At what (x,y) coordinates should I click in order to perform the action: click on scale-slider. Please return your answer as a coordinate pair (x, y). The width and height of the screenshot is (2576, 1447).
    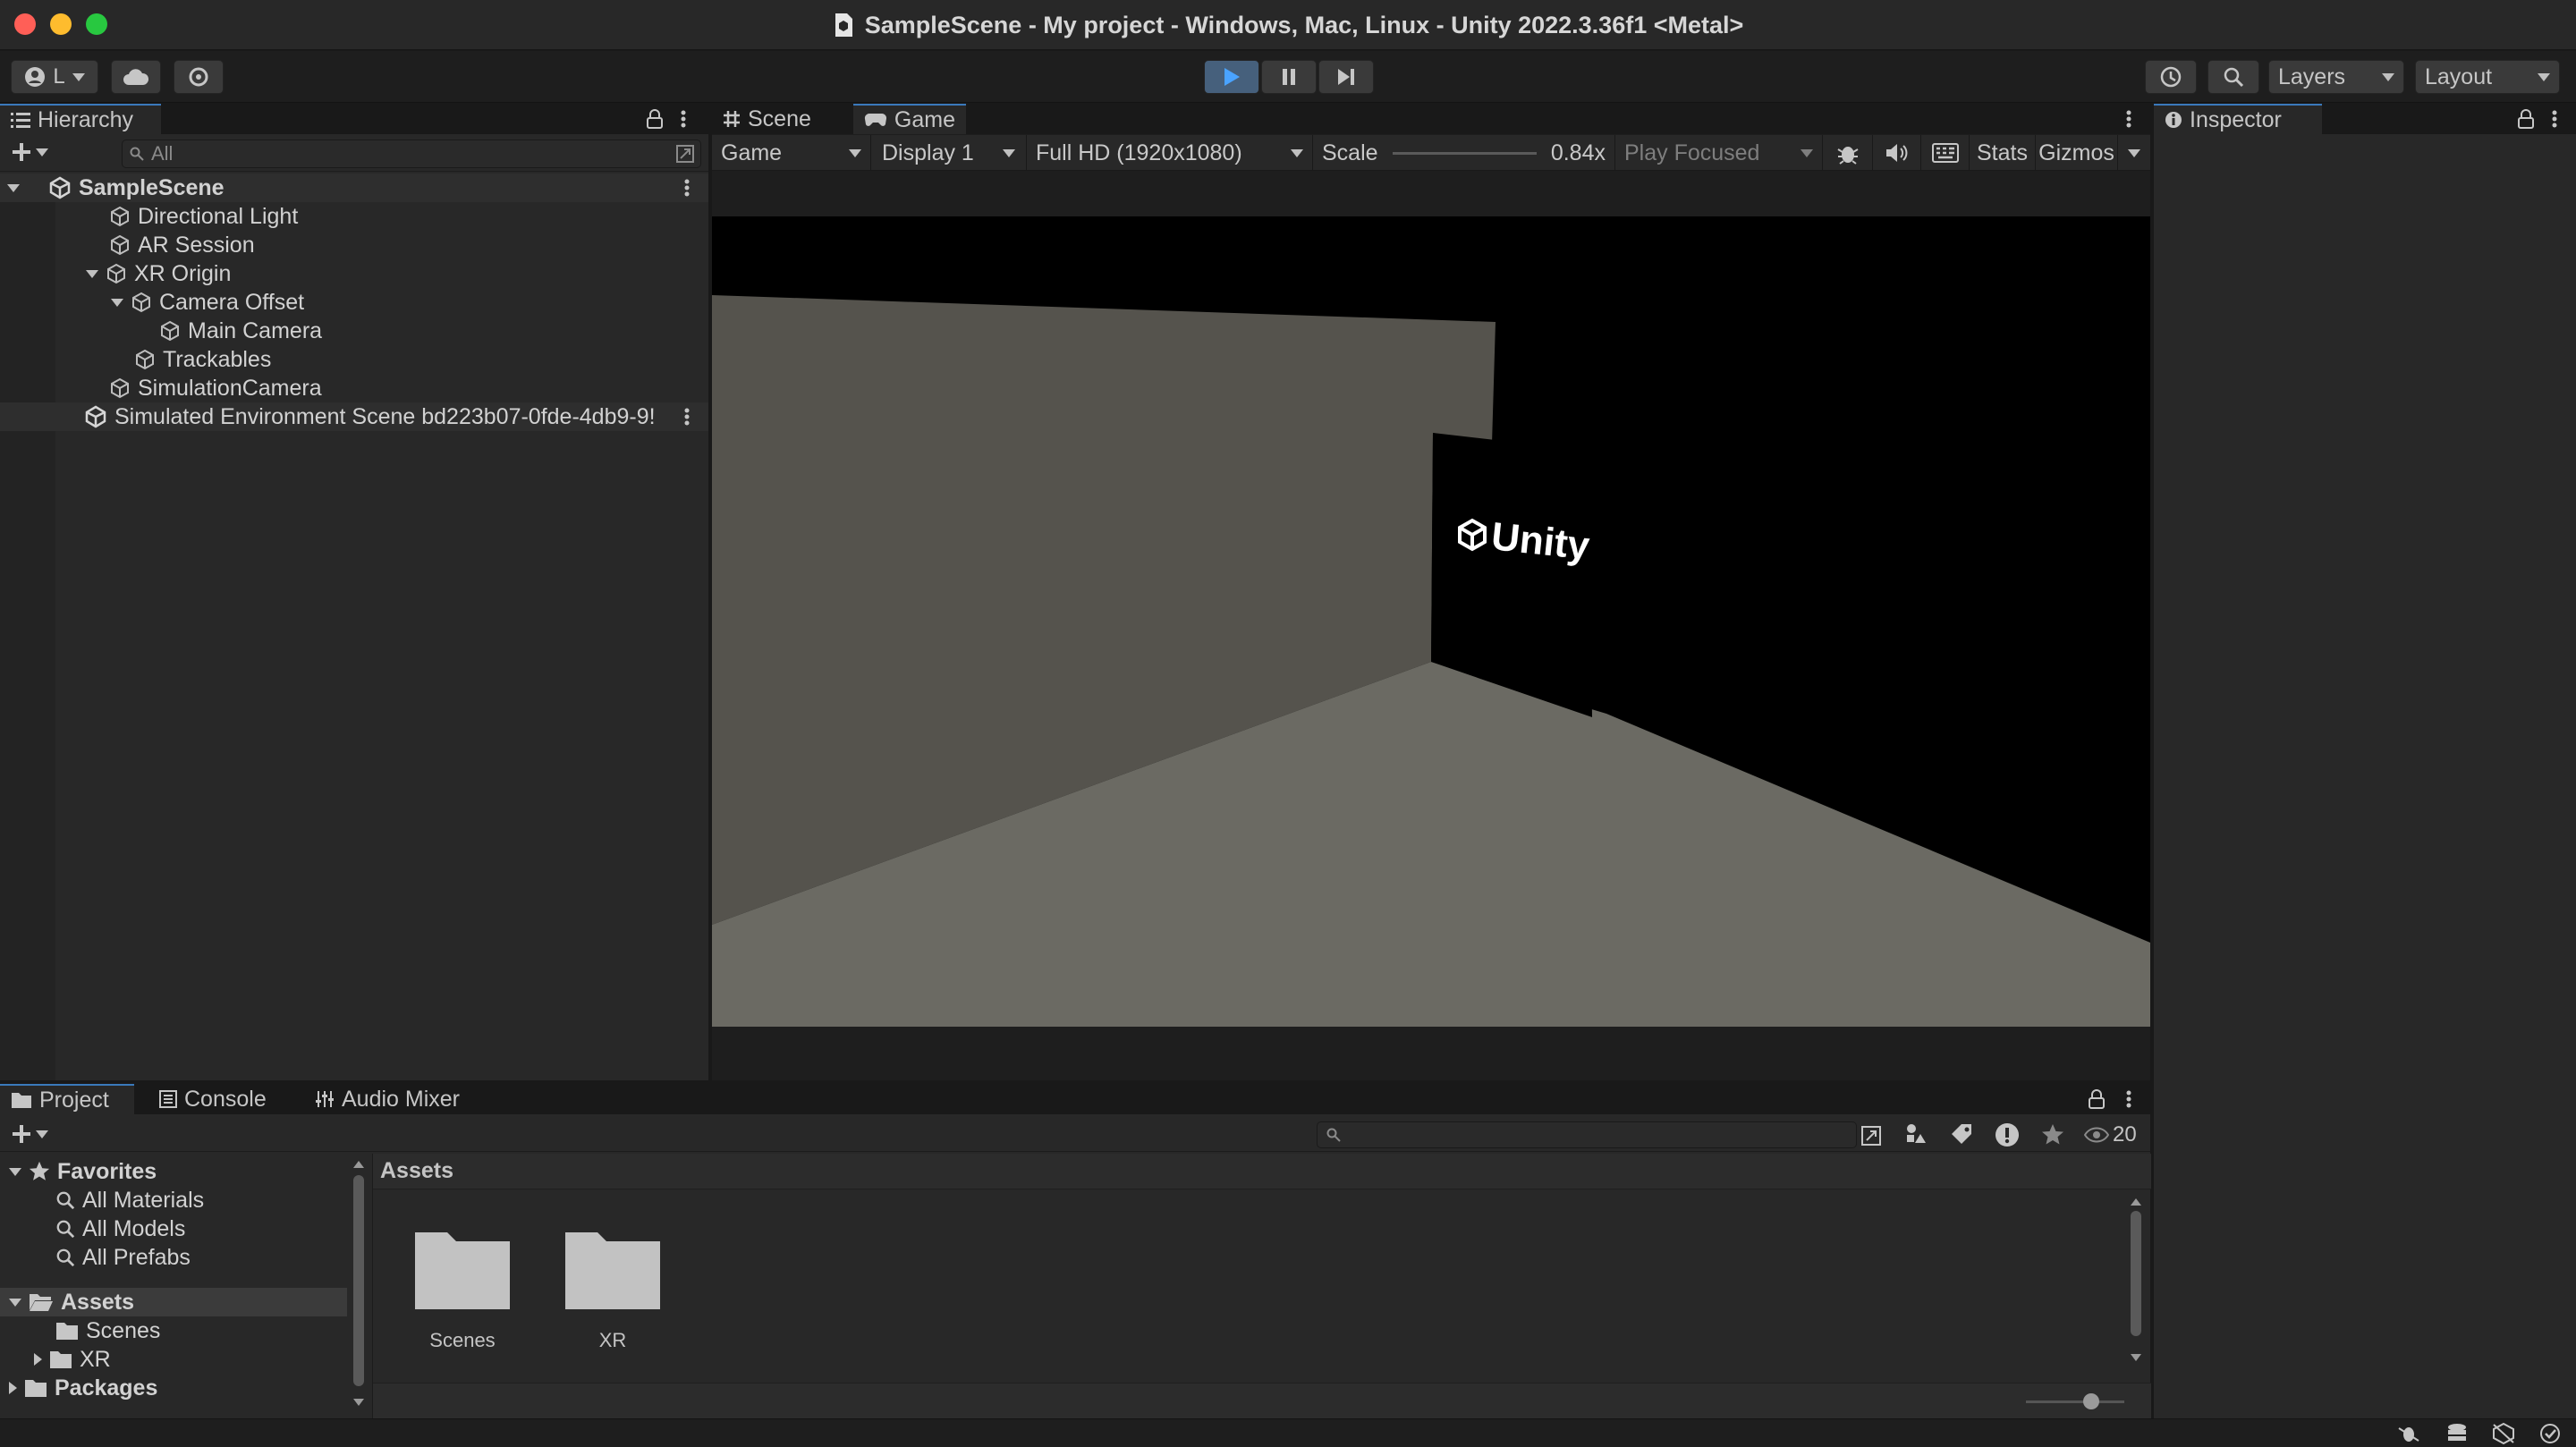
    Looking at the image, I should click on (1464, 153).